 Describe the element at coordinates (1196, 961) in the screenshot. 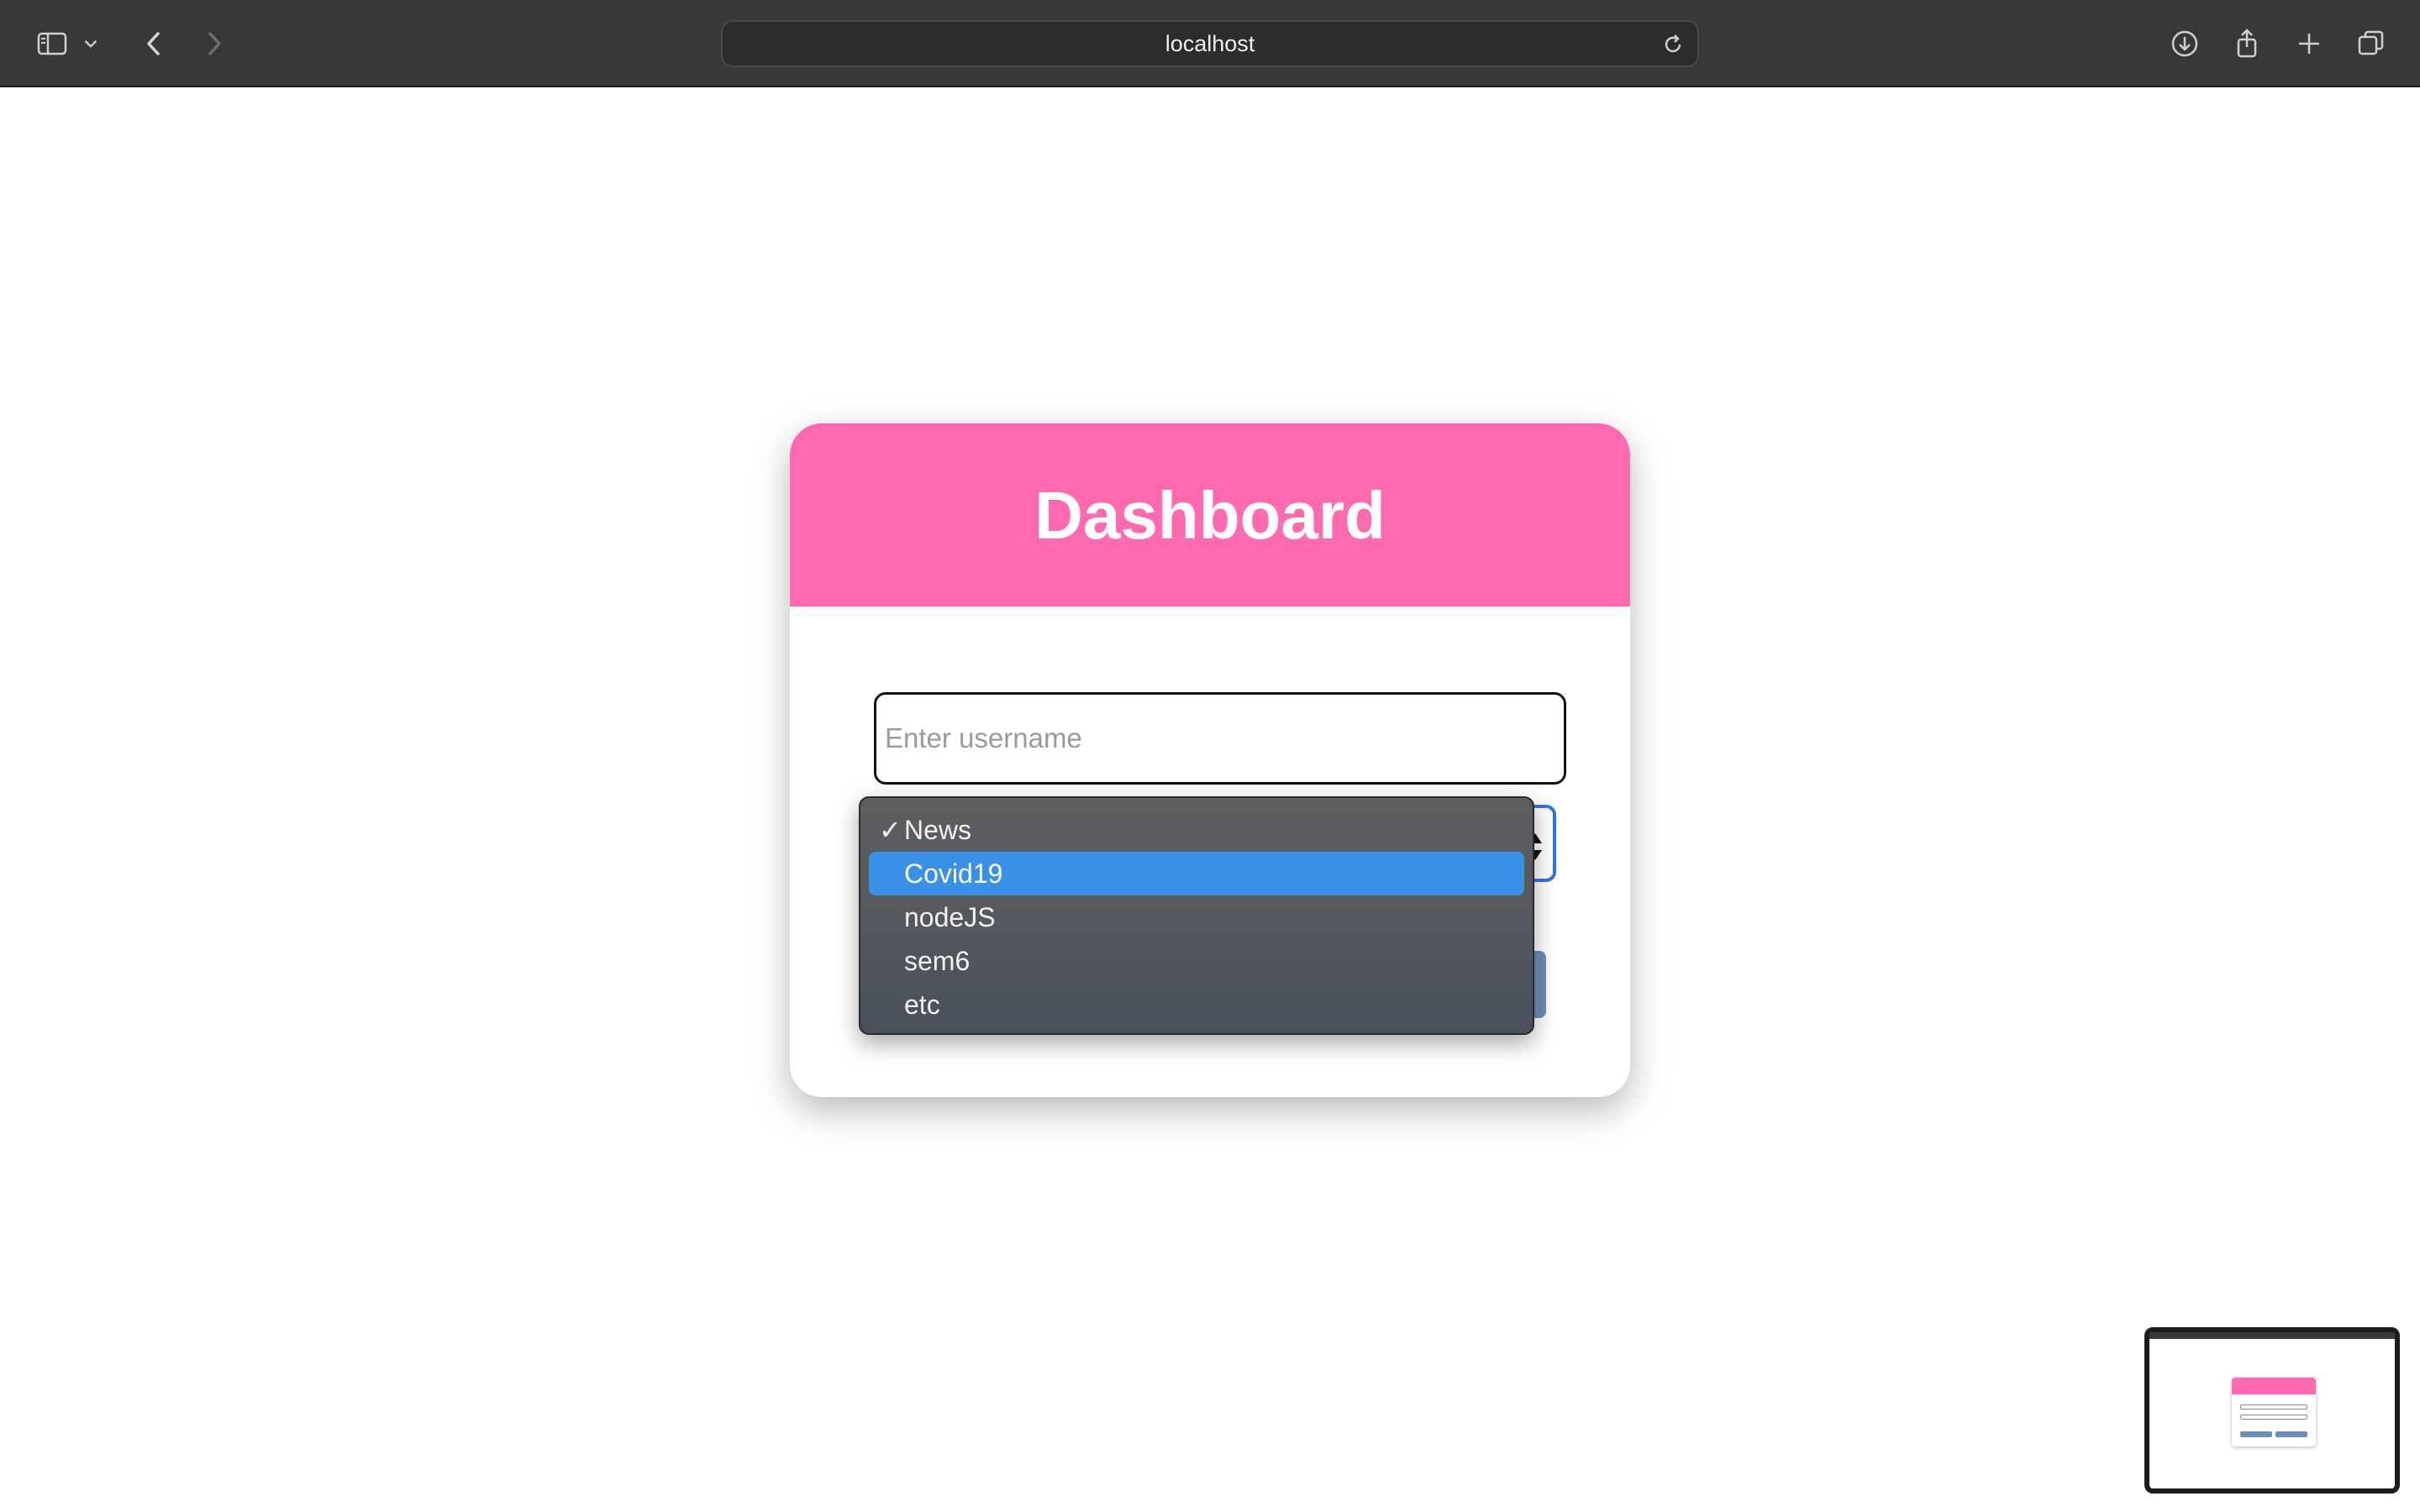

I see `dropdown-option-sem6: sem6` at that location.